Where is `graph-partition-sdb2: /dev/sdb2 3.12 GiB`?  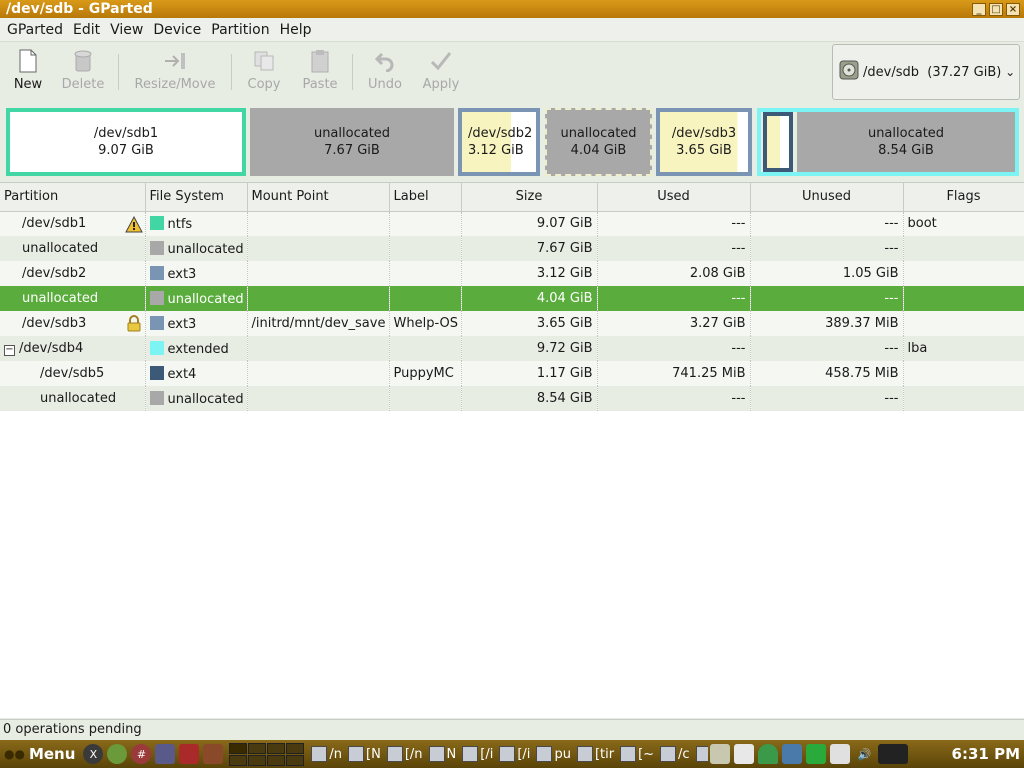 graph-partition-sdb2: /dev/sdb2 3.12 GiB is located at coordinates (499, 142).